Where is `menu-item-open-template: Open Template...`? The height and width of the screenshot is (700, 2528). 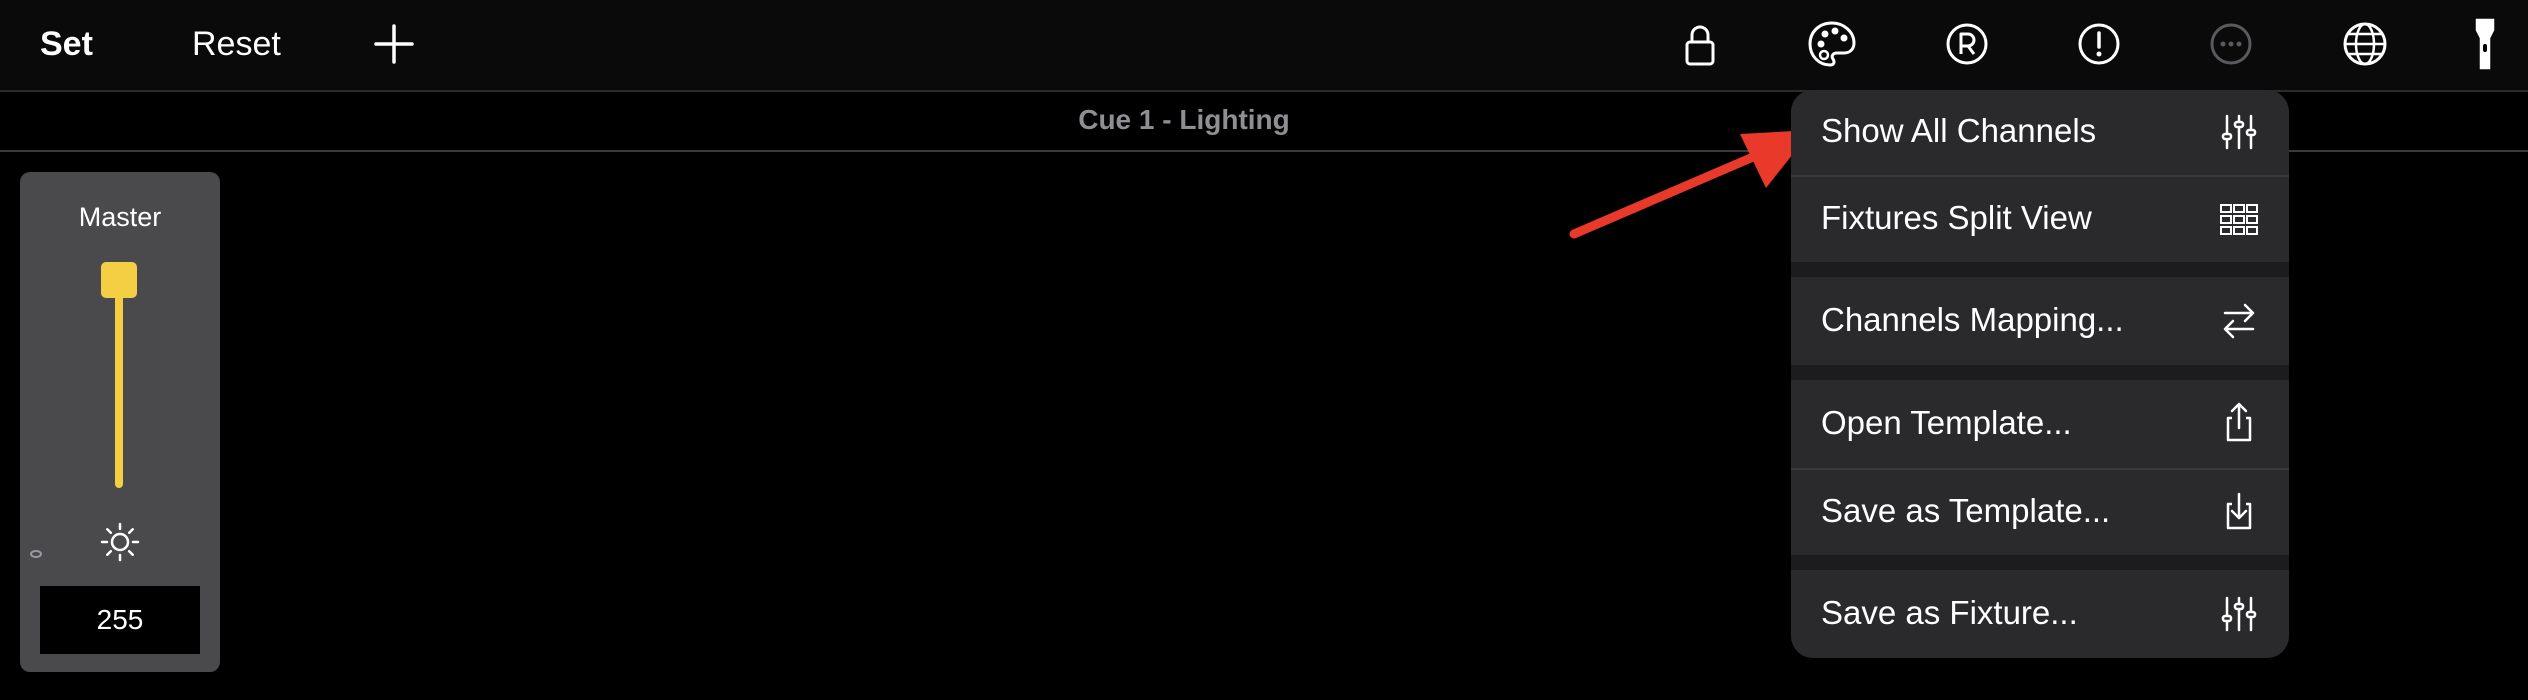
menu-item-open-template: Open Template... is located at coordinates (2040, 424).